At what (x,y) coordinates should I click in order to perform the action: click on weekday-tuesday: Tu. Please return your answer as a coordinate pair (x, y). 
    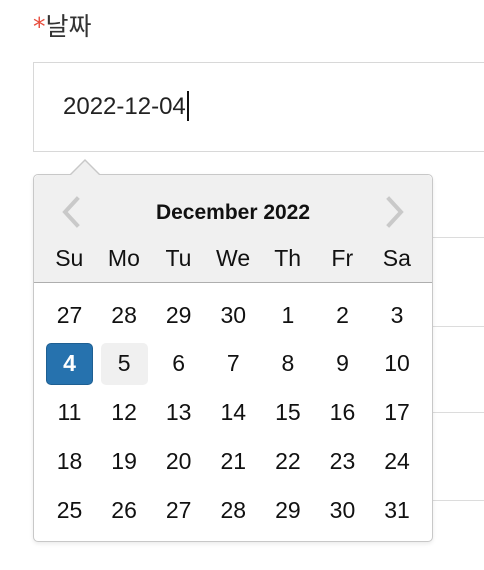
    Looking at the image, I should click on (178, 258).